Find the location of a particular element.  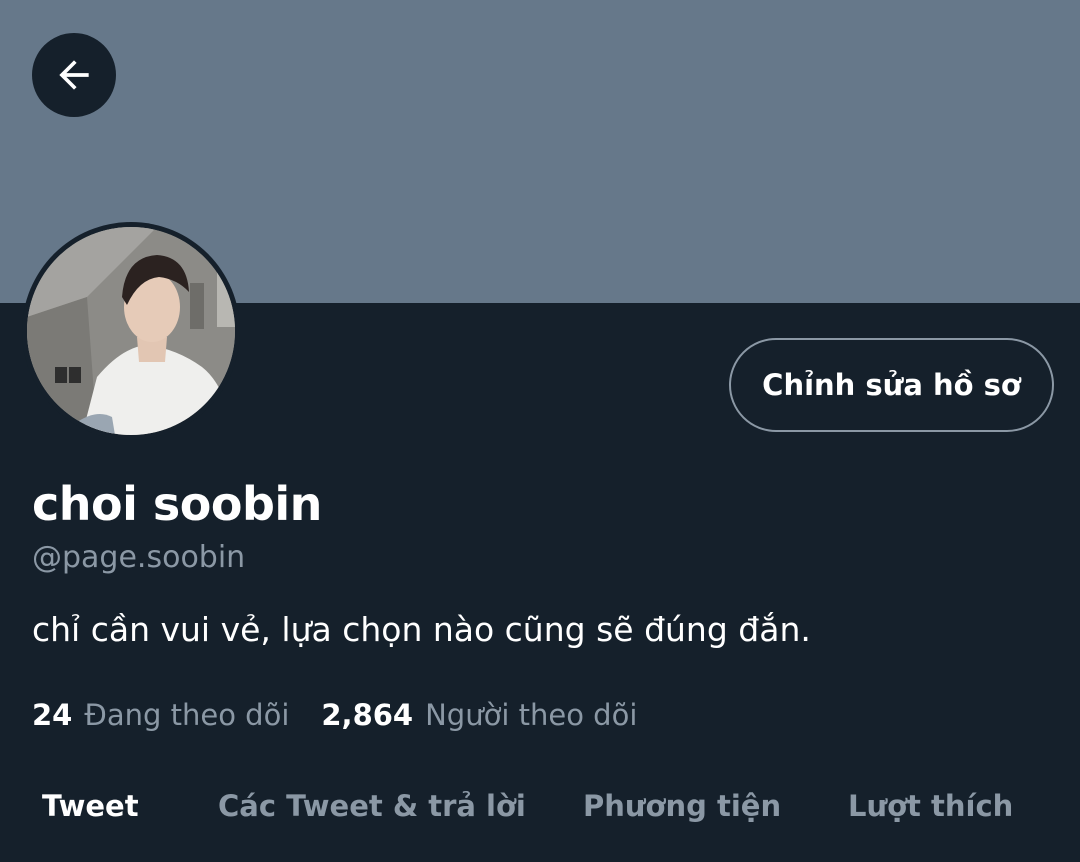

avatar is located at coordinates (131, 331).